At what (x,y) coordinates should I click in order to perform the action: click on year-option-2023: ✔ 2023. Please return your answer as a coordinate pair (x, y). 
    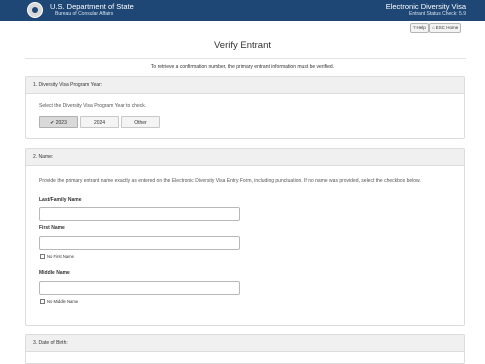
    Looking at the image, I should click on (58, 122).